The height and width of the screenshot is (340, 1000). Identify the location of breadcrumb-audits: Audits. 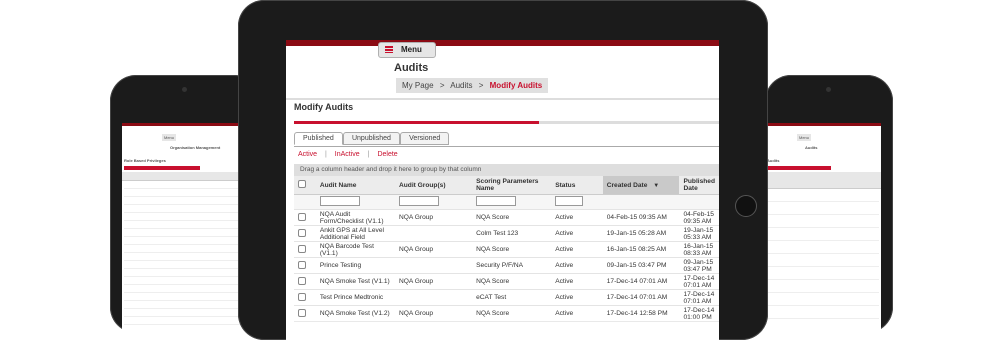
(461, 85).